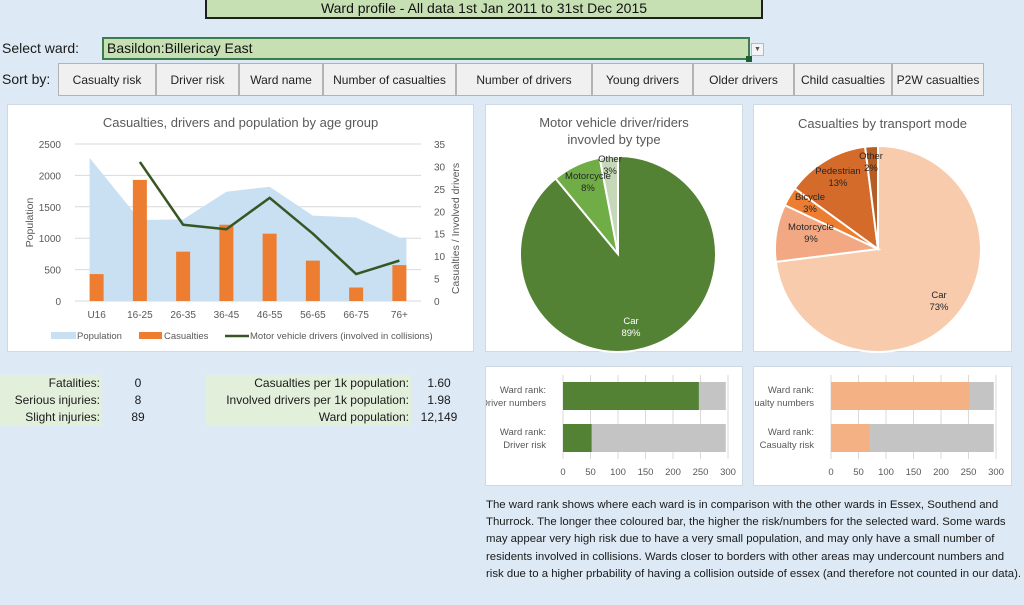 The width and height of the screenshot is (1024, 605). I want to click on pie-label-value: 8%, so click(588, 188).